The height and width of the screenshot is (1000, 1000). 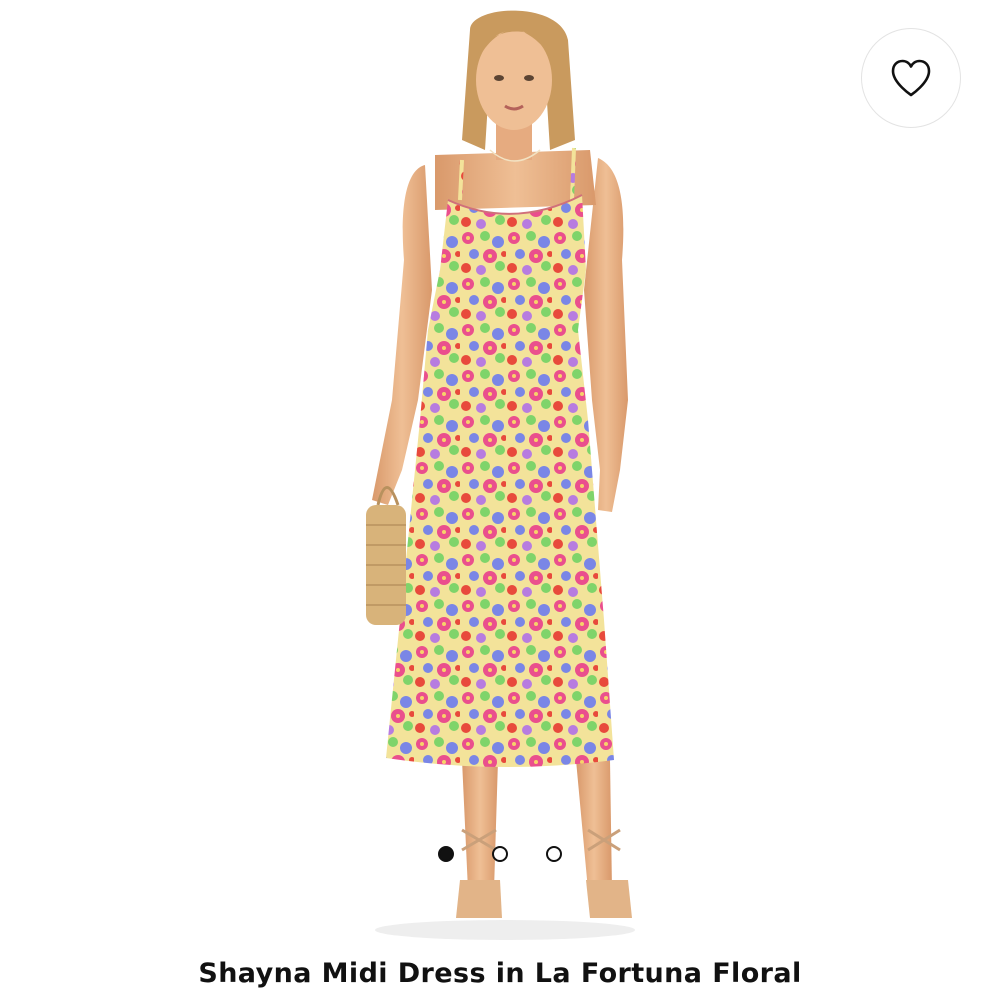 I want to click on carousel-pagination, so click(x=500, y=856).